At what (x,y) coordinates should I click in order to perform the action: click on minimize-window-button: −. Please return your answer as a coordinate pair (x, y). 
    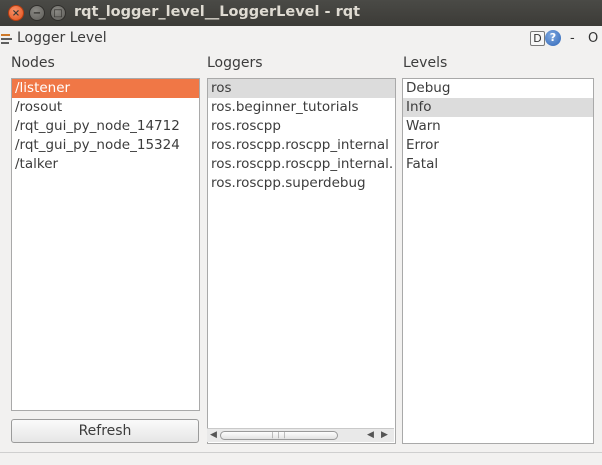
    Looking at the image, I should click on (37, 13).